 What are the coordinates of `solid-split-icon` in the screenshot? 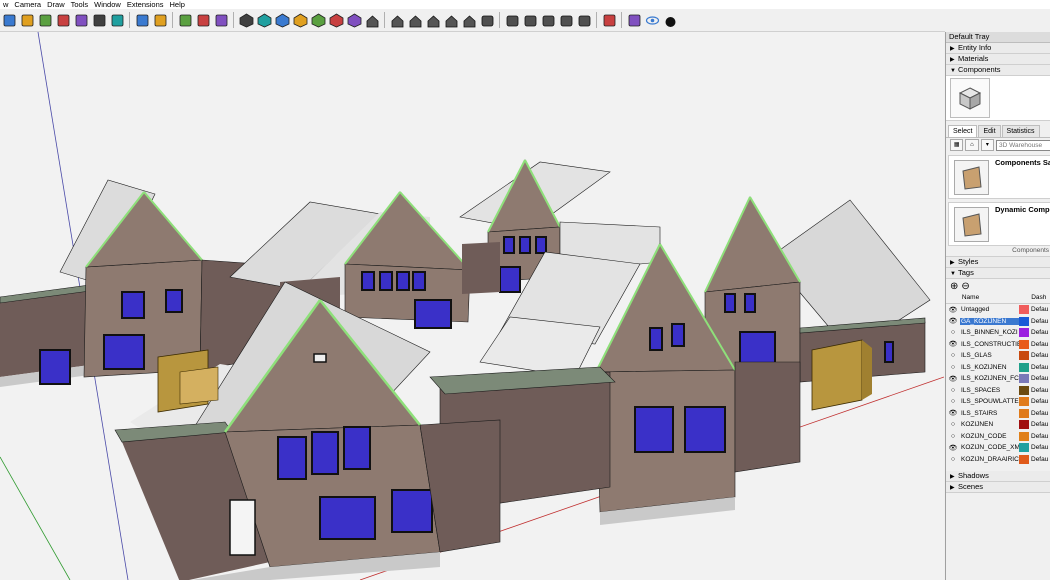 It's located at (566, 20).